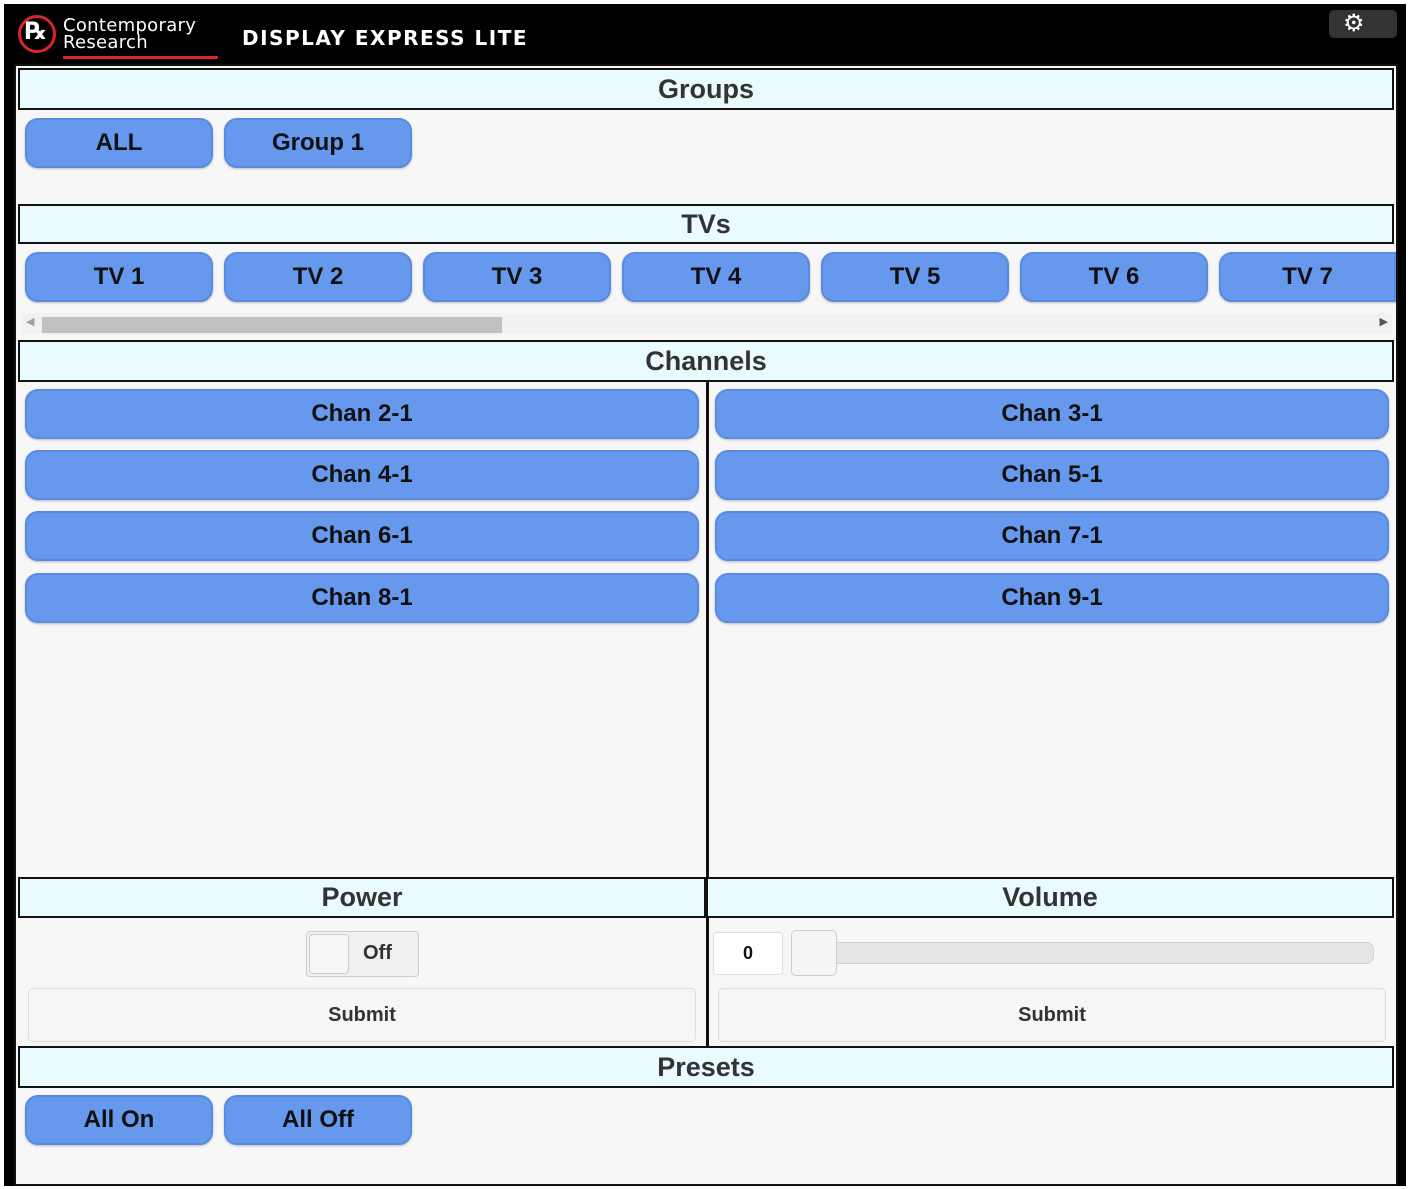 Image resolution: width=1411 pixels, height=1189 pixels. What do you see at coordinates (30, 321) in the screenshot?
I see `scroll-left-arrow-icon: ◀` at bounding box center [30, 321].